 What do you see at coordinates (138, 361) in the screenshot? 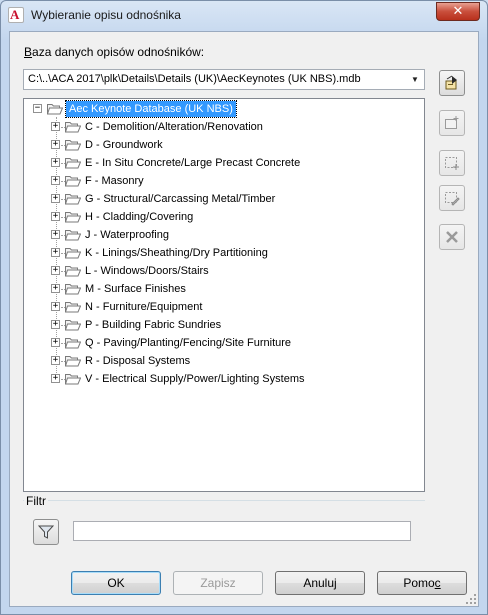
I see `tree-node-label: R - Disposal Systems` at bounding box center [138, 361].